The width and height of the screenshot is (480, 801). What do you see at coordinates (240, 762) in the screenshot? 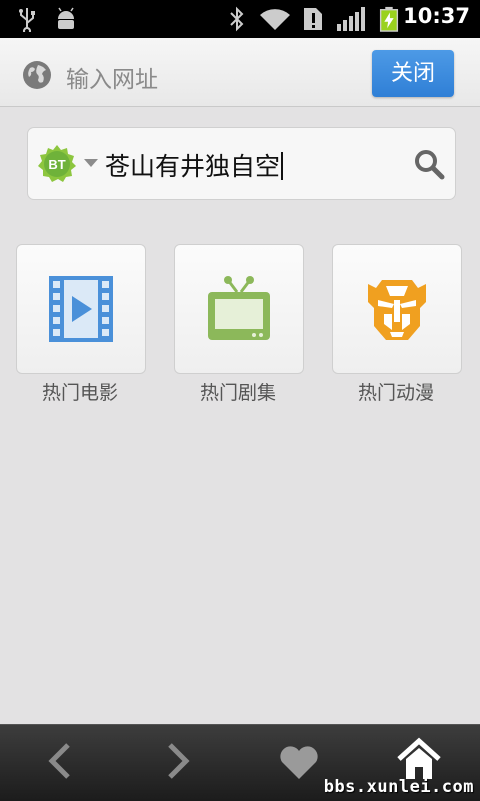
I see `bottom-toolbar: bbs.xunlei.com` at bounding box center [240, 762].